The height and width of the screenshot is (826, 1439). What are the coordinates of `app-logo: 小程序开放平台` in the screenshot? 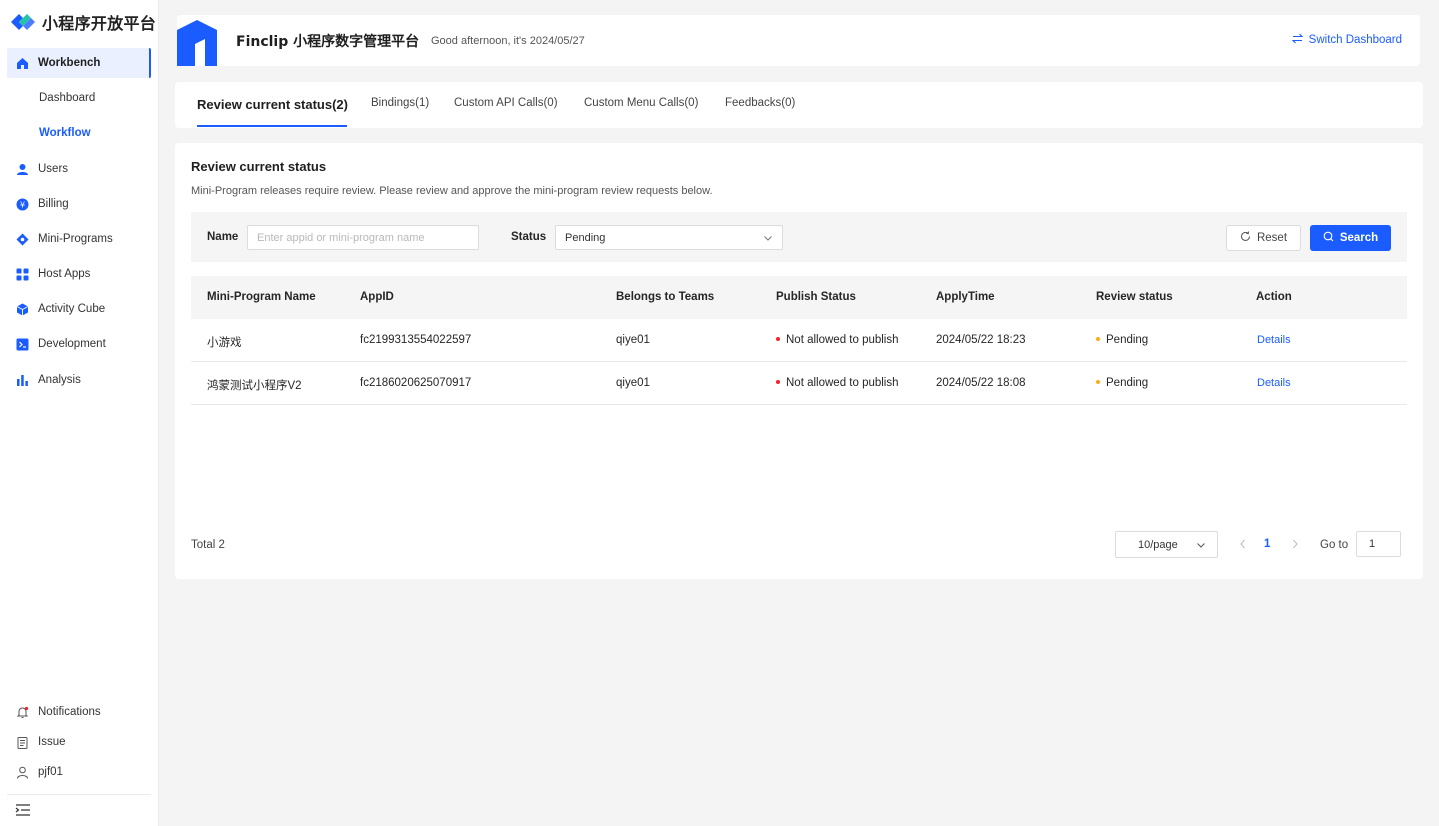 It's located at (82, 22).